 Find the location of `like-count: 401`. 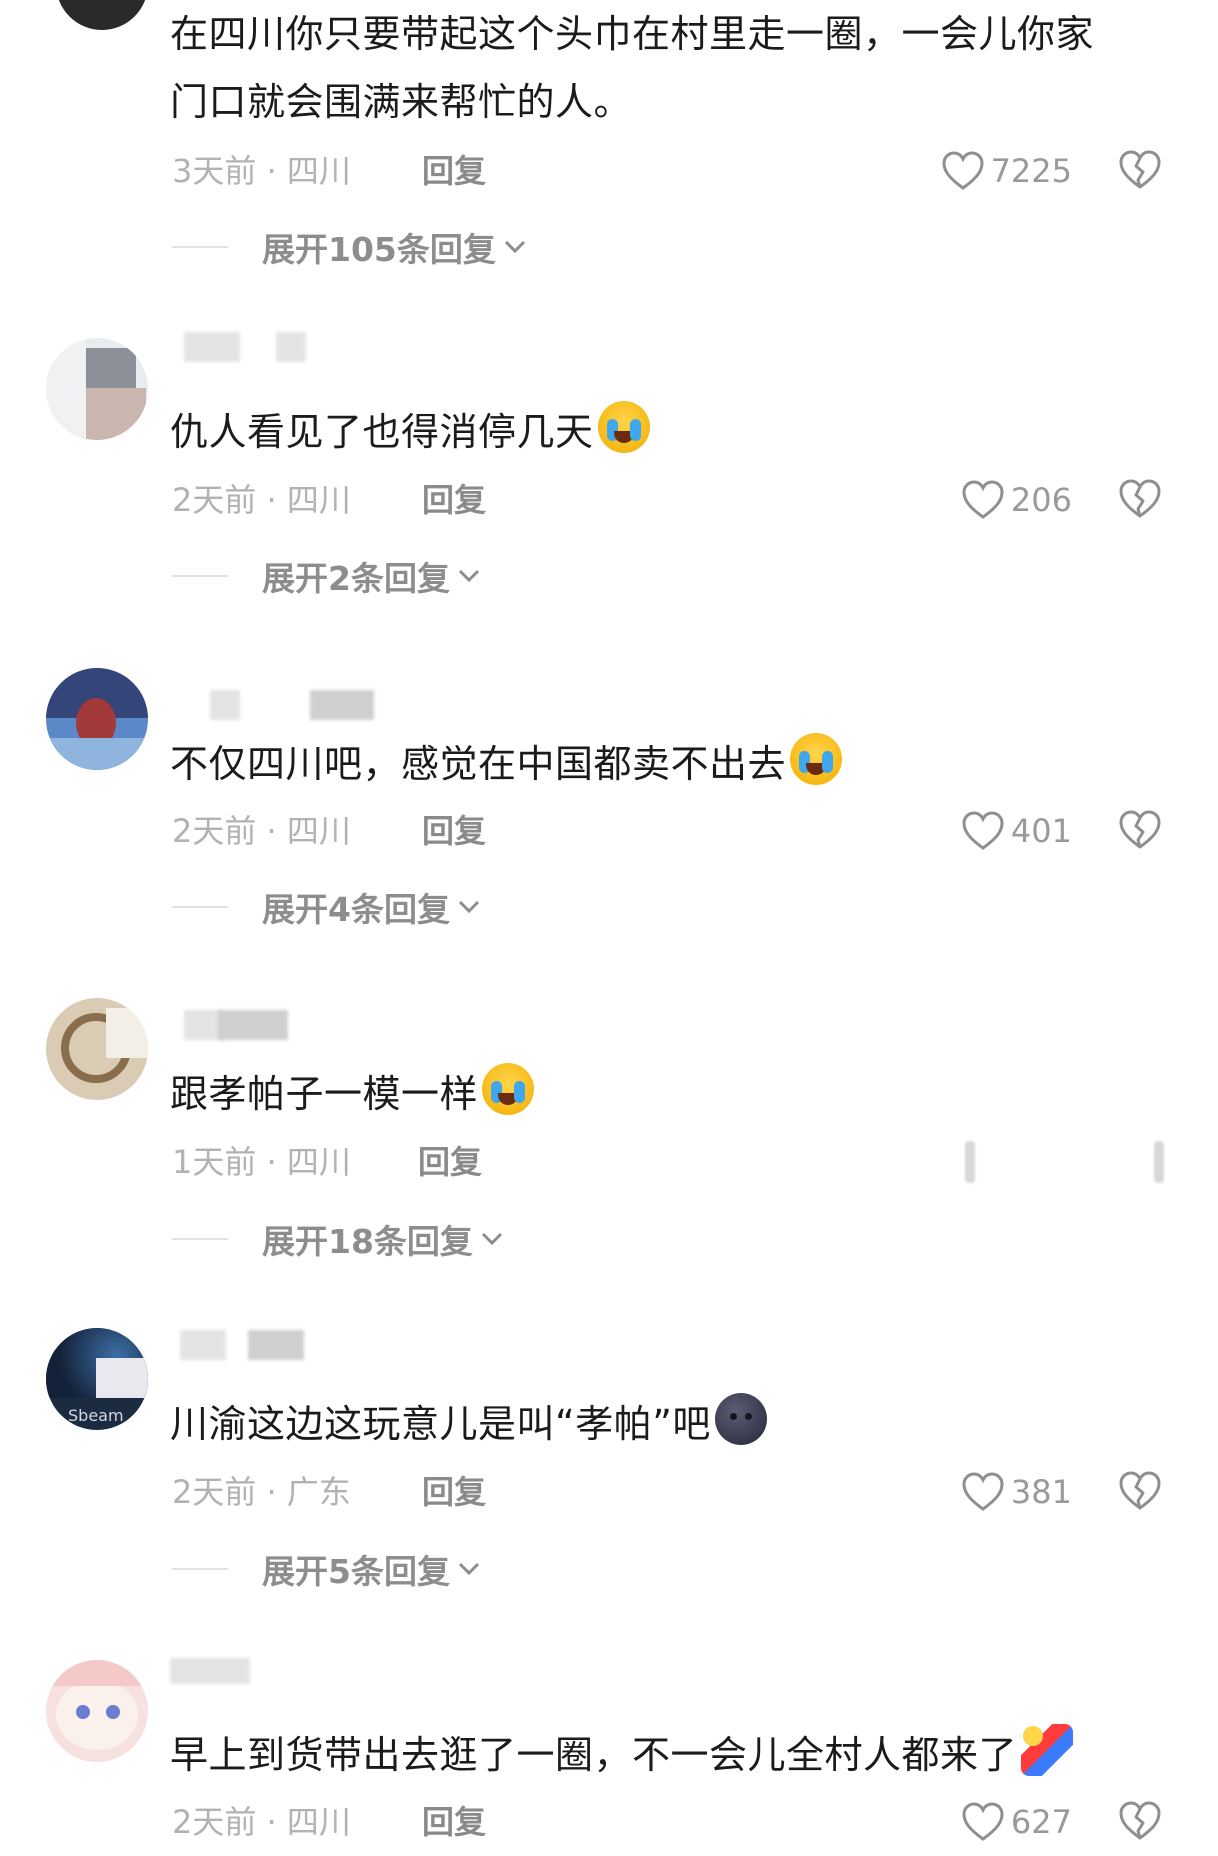

like-count: 401 is located at coordinates (1041, 831).